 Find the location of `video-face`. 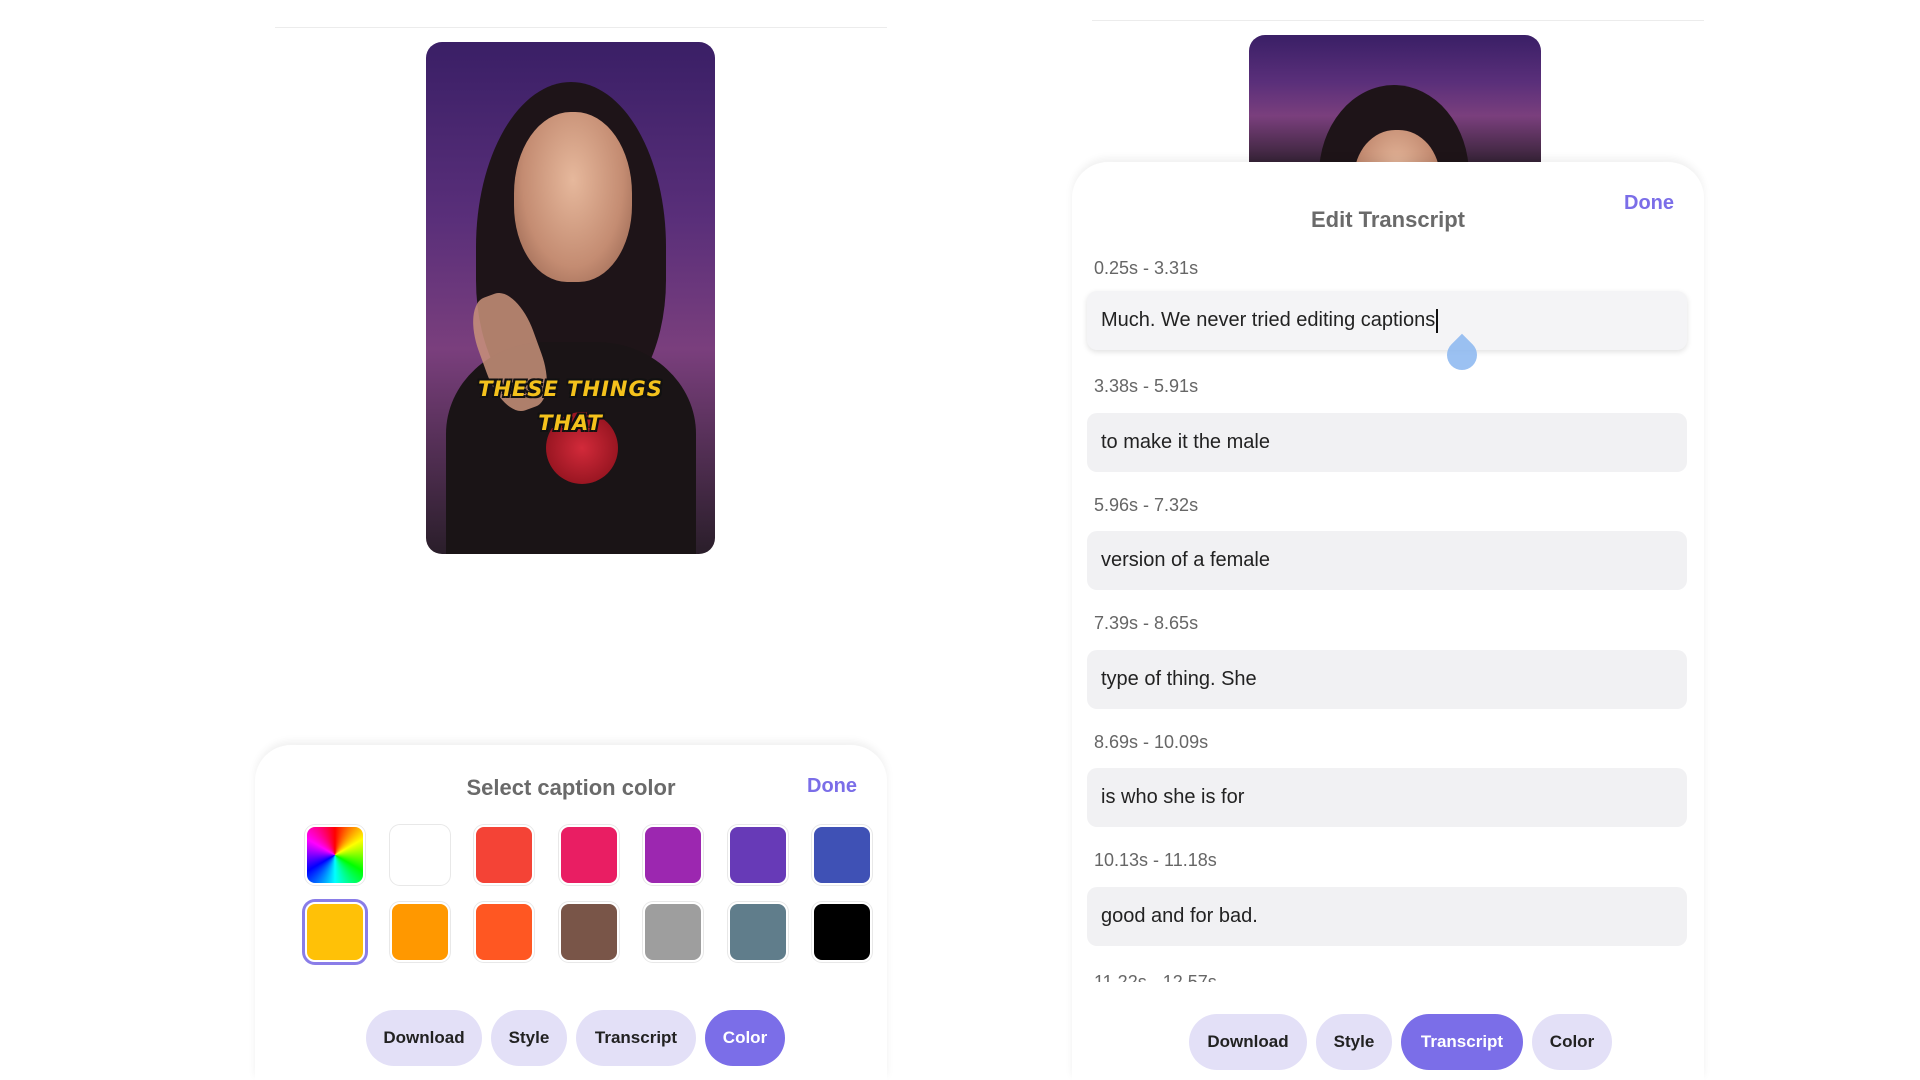

video-face is located at coordinates (573, 197).